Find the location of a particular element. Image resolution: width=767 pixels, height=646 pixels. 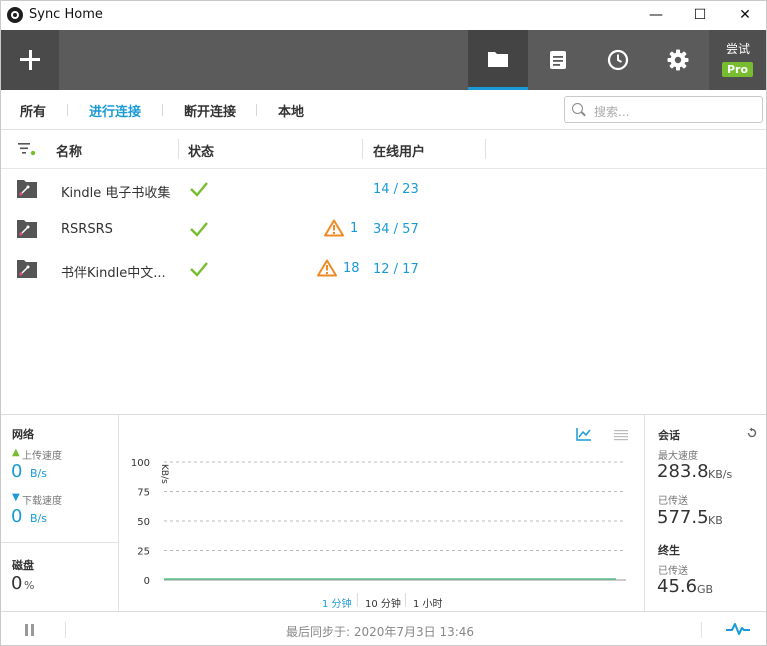

network-panel: 网络 ▲ 上传速度 0 B/s ▼ 下载速度 0 B/s is located at coordinates (60, 479).